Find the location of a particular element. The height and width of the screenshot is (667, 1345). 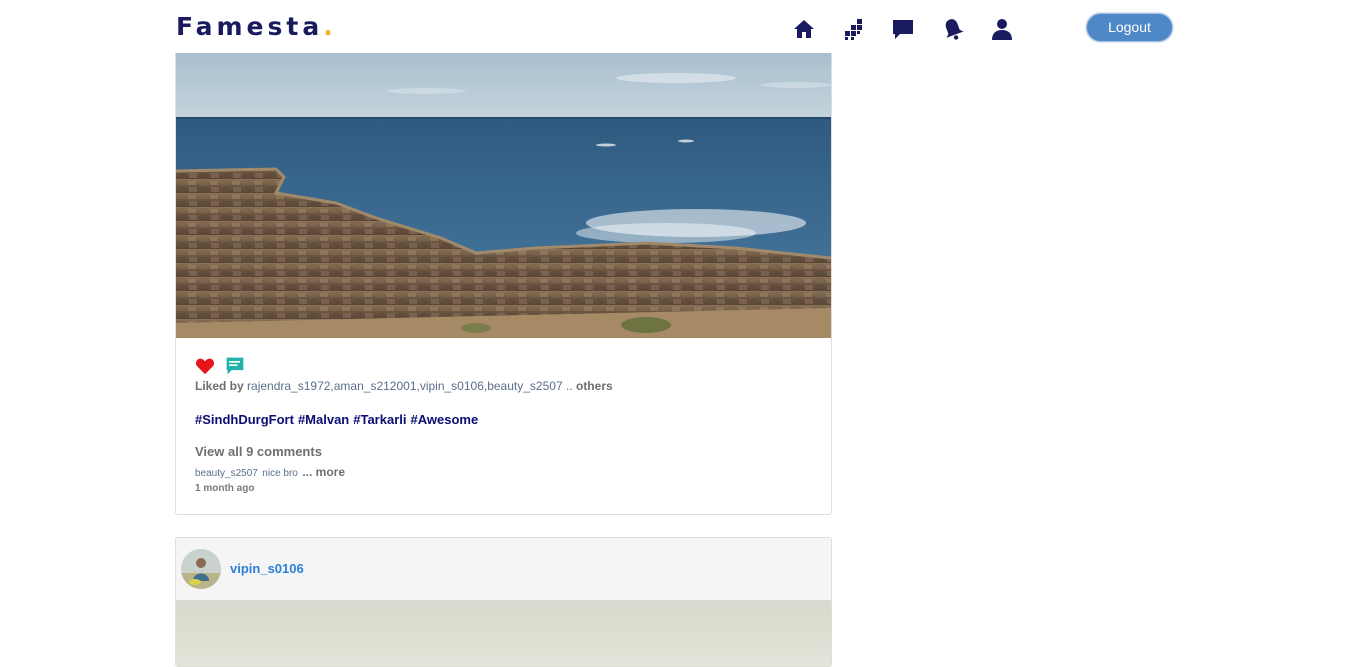

logout-button: Logout is located at coordinates (1129, 27).